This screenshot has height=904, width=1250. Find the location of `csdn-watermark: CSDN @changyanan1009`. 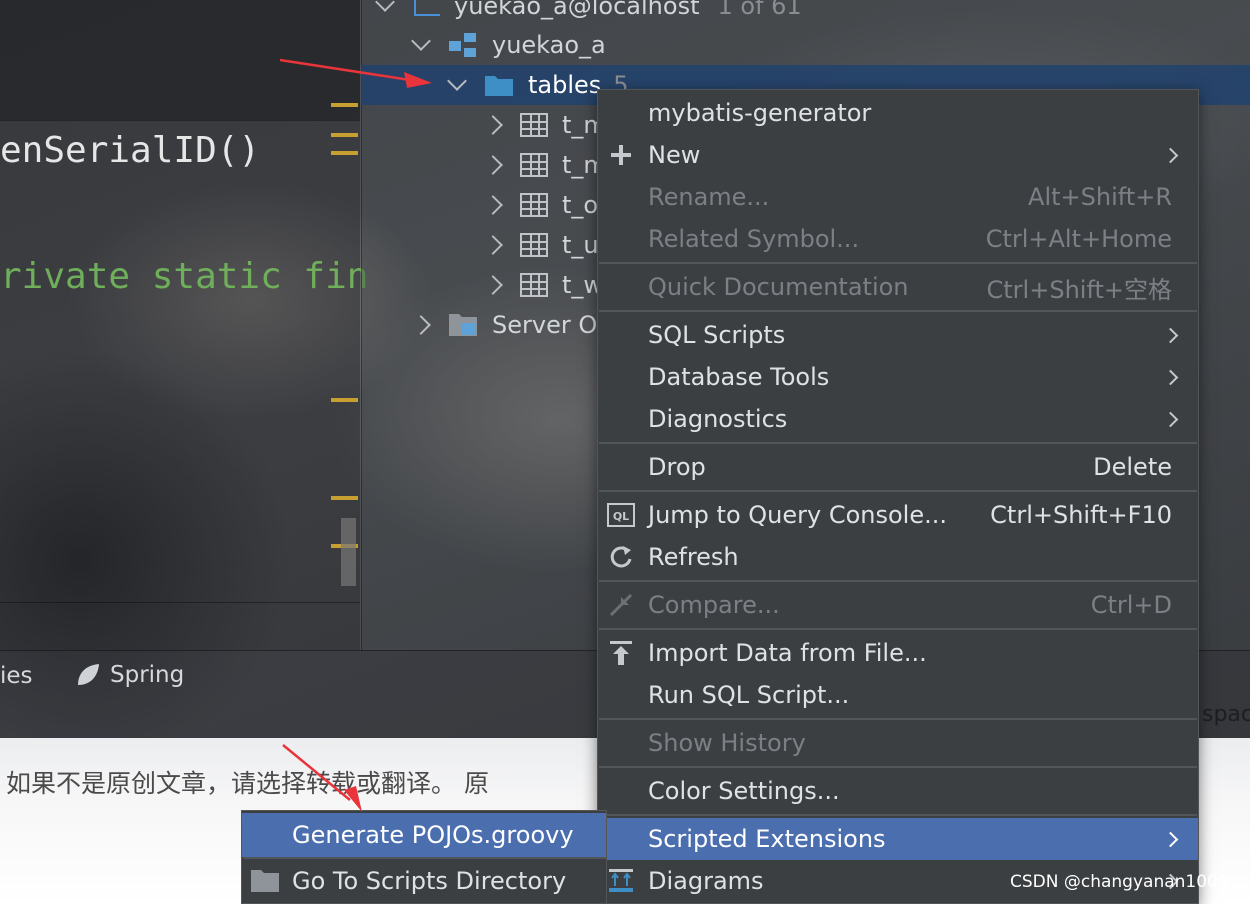

csdn-watermark: CSDN @changyanan1009 is located at coordinates (1119, 882).